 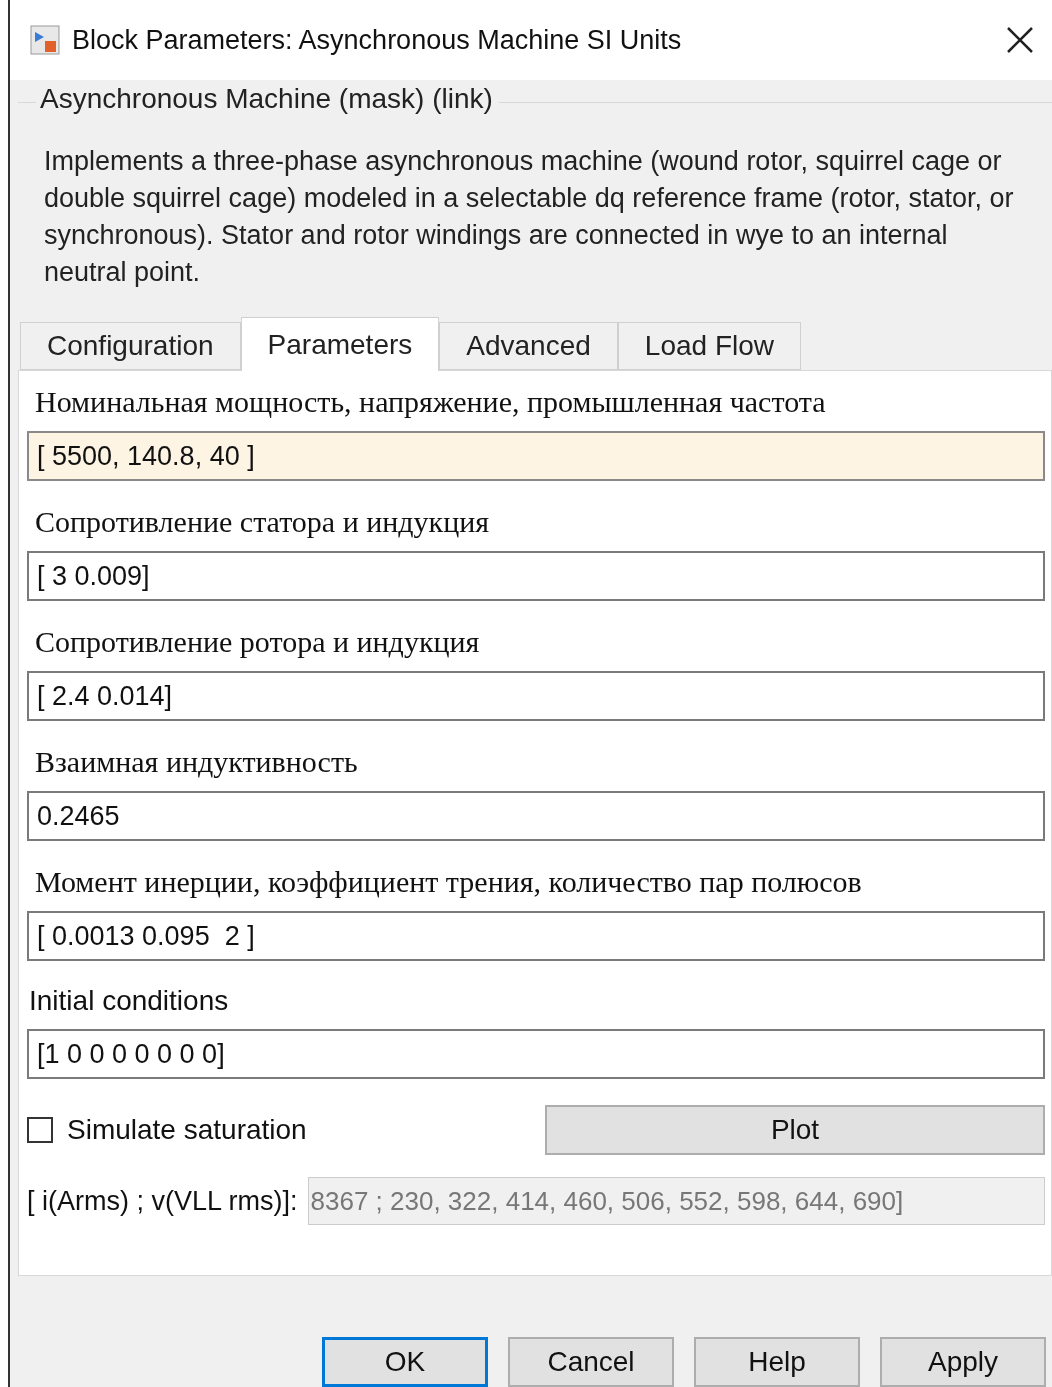 What do you see at coordinates (536, 1054) in the screenshot?
I see `input-field: [1 0 0 0 0 0 0 0]` at bounding box center [536, 1054].